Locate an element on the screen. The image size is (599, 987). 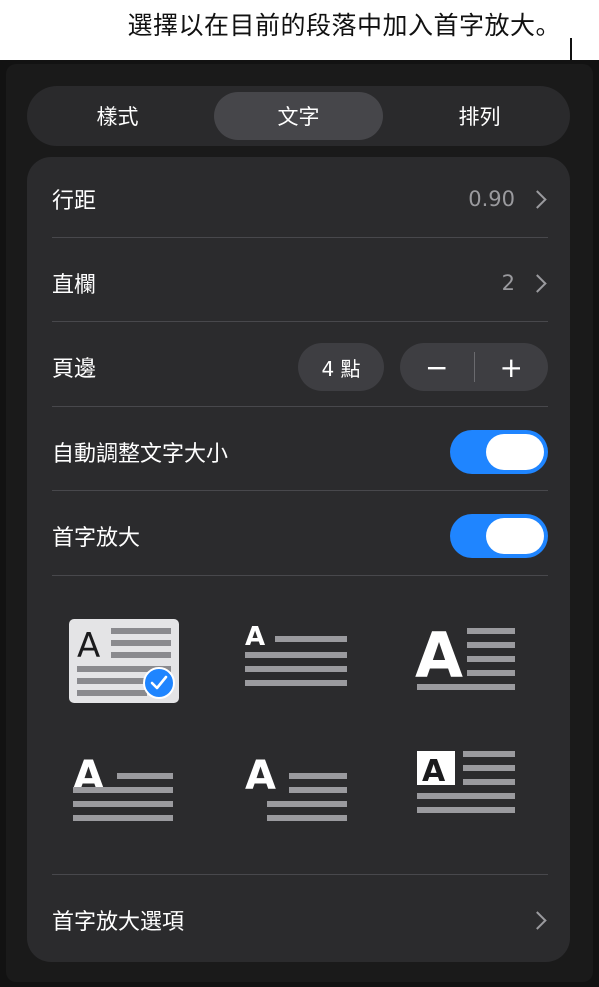
drop-cap-style-5-preview: A is located at coordinates (296, 787).